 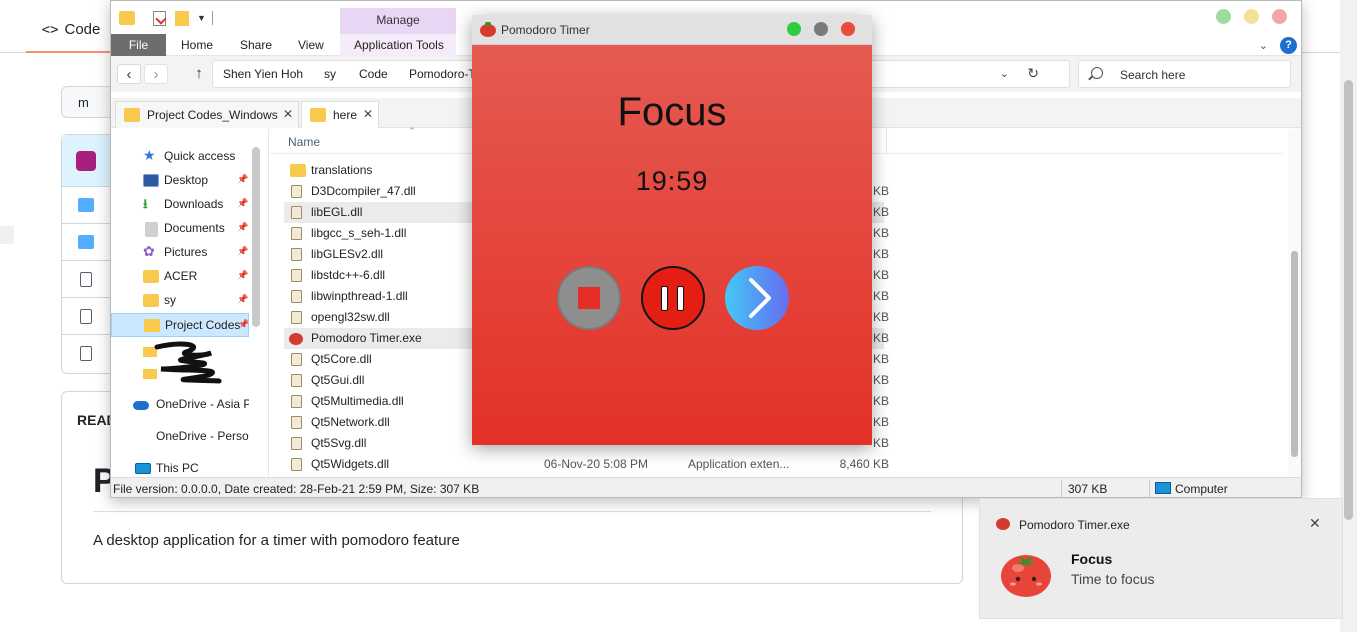 I want to click on status-location: Computer, so click(x=1201, y=489).